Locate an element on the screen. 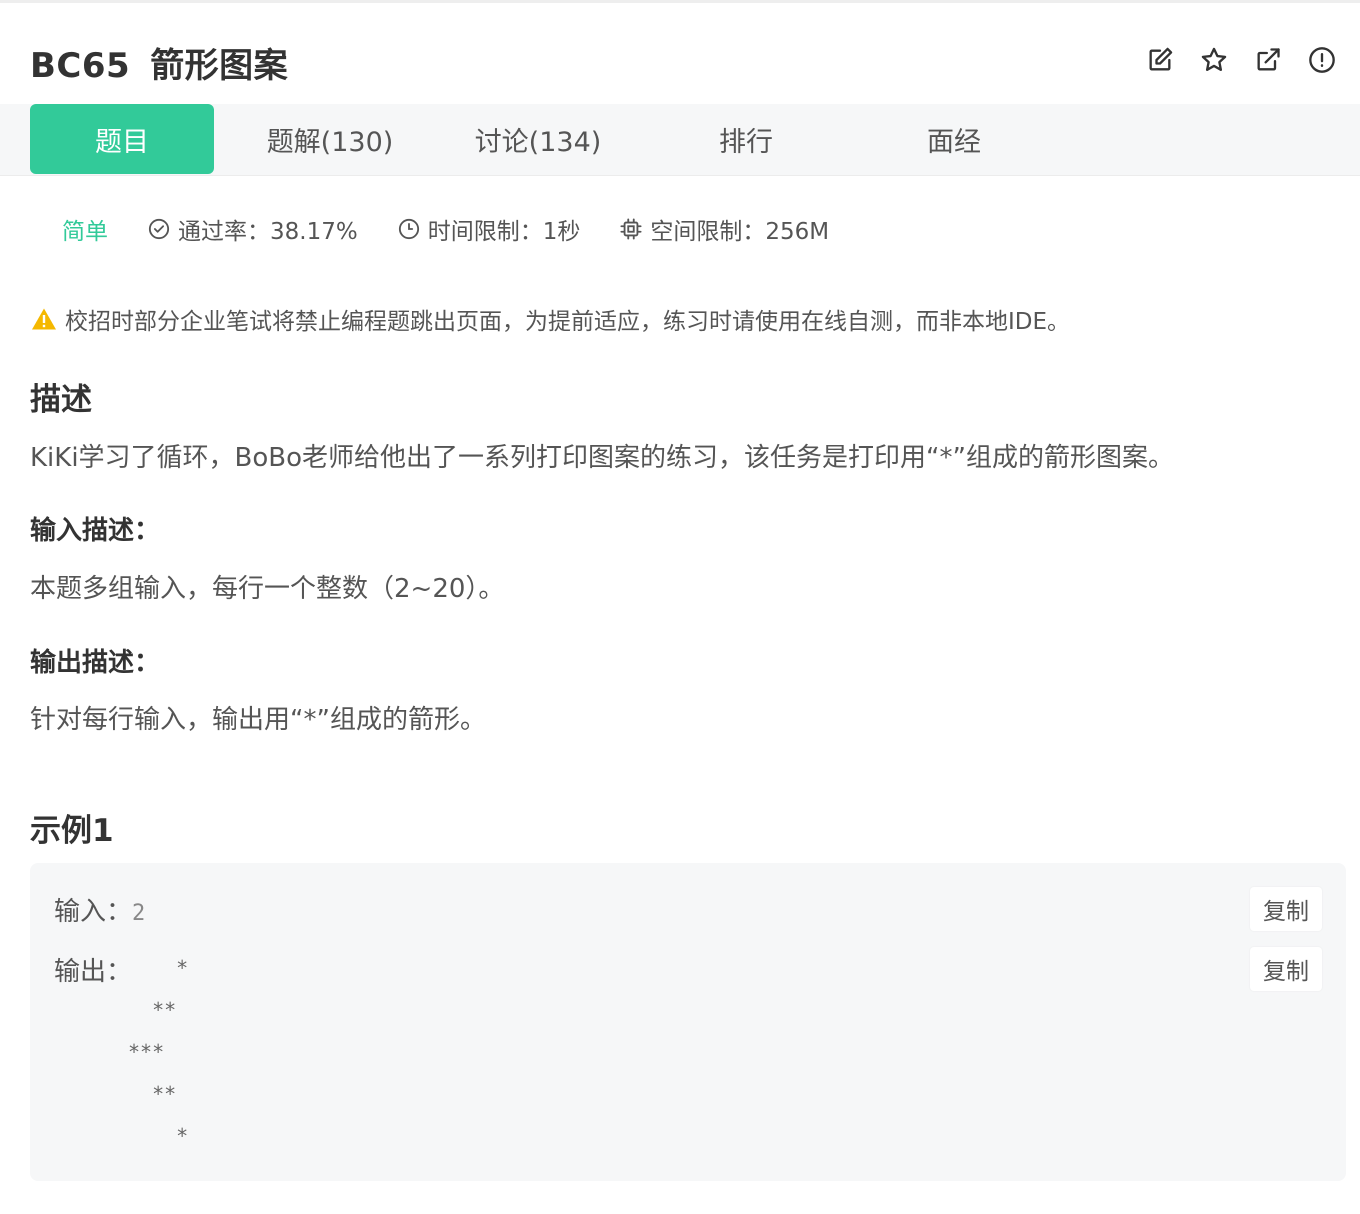 Image resolution: width=1360 pixels, height=1214 pixels. check-circle-icon is located at coordinates (159, 229).